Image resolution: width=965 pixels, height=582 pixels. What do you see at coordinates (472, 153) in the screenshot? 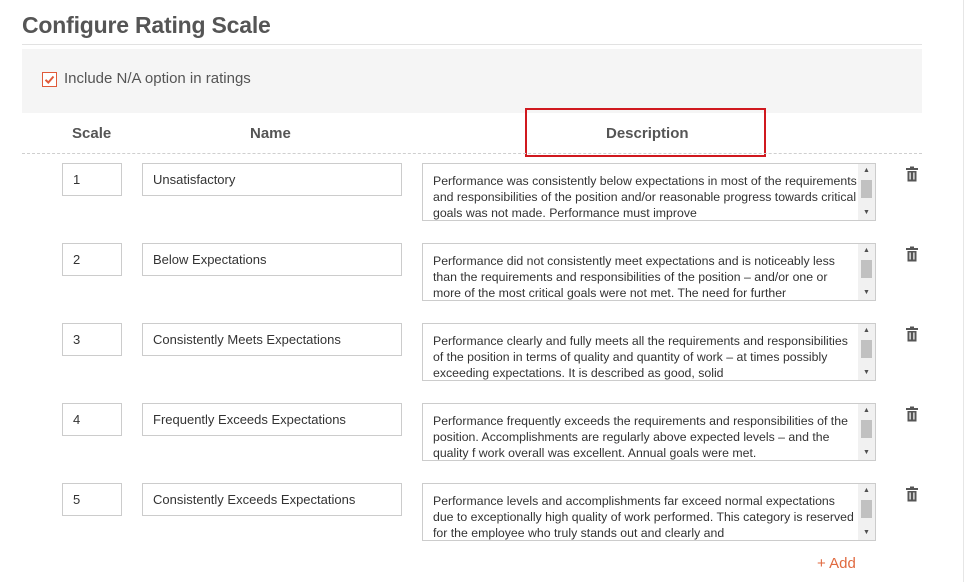
I see `header-divider` at bounding box center [472, 153].